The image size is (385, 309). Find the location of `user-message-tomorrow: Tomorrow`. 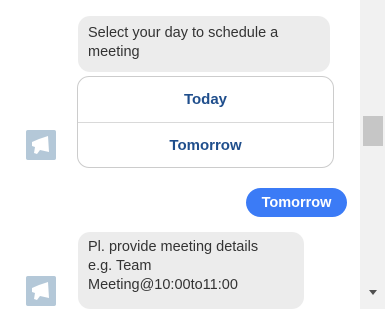

user-message-tomorrow: Tomorrow is located at coordinates (296, 202).